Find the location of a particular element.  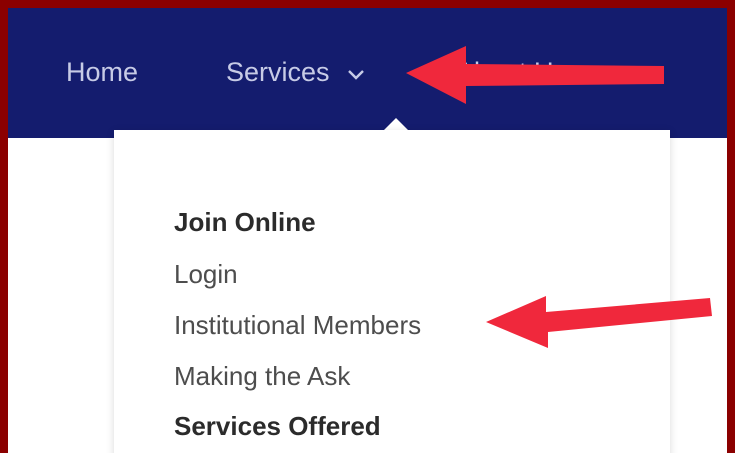

menu-item-institutional-members: Institutional Members is located at coordinates (297, 325).